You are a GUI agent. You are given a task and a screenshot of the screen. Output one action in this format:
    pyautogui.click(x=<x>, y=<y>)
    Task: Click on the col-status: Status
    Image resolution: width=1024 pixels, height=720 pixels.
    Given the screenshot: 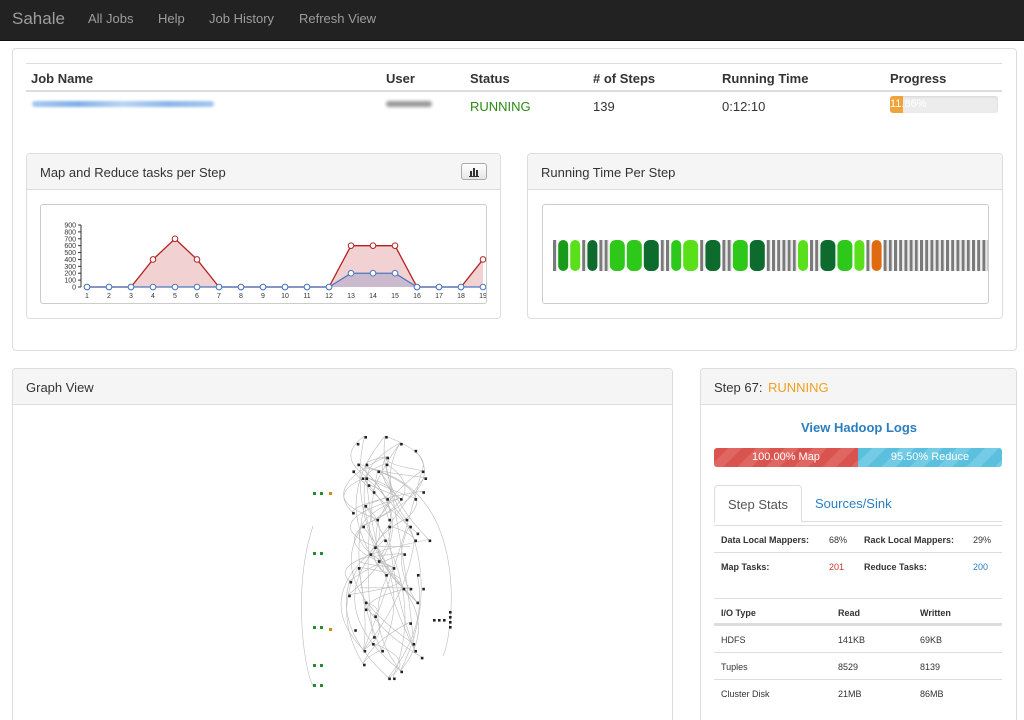 What is the action you would take?
    pyautogui.click(x=490, y=78)
    